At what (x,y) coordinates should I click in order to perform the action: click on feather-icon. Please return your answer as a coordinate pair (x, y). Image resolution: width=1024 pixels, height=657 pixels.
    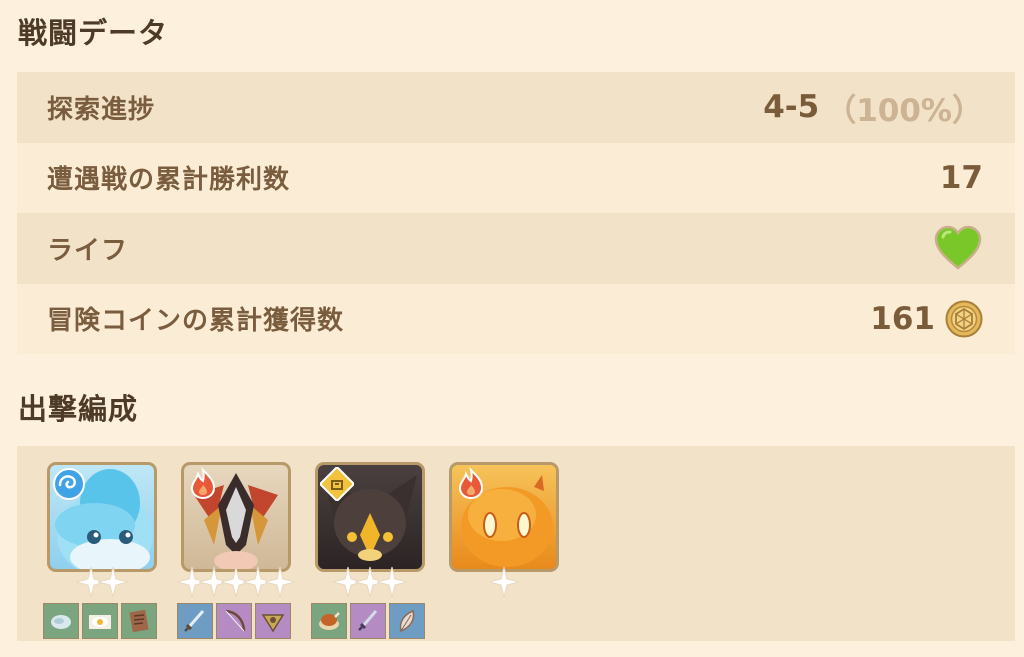
    Looking at the image, I should click on (407, 621).